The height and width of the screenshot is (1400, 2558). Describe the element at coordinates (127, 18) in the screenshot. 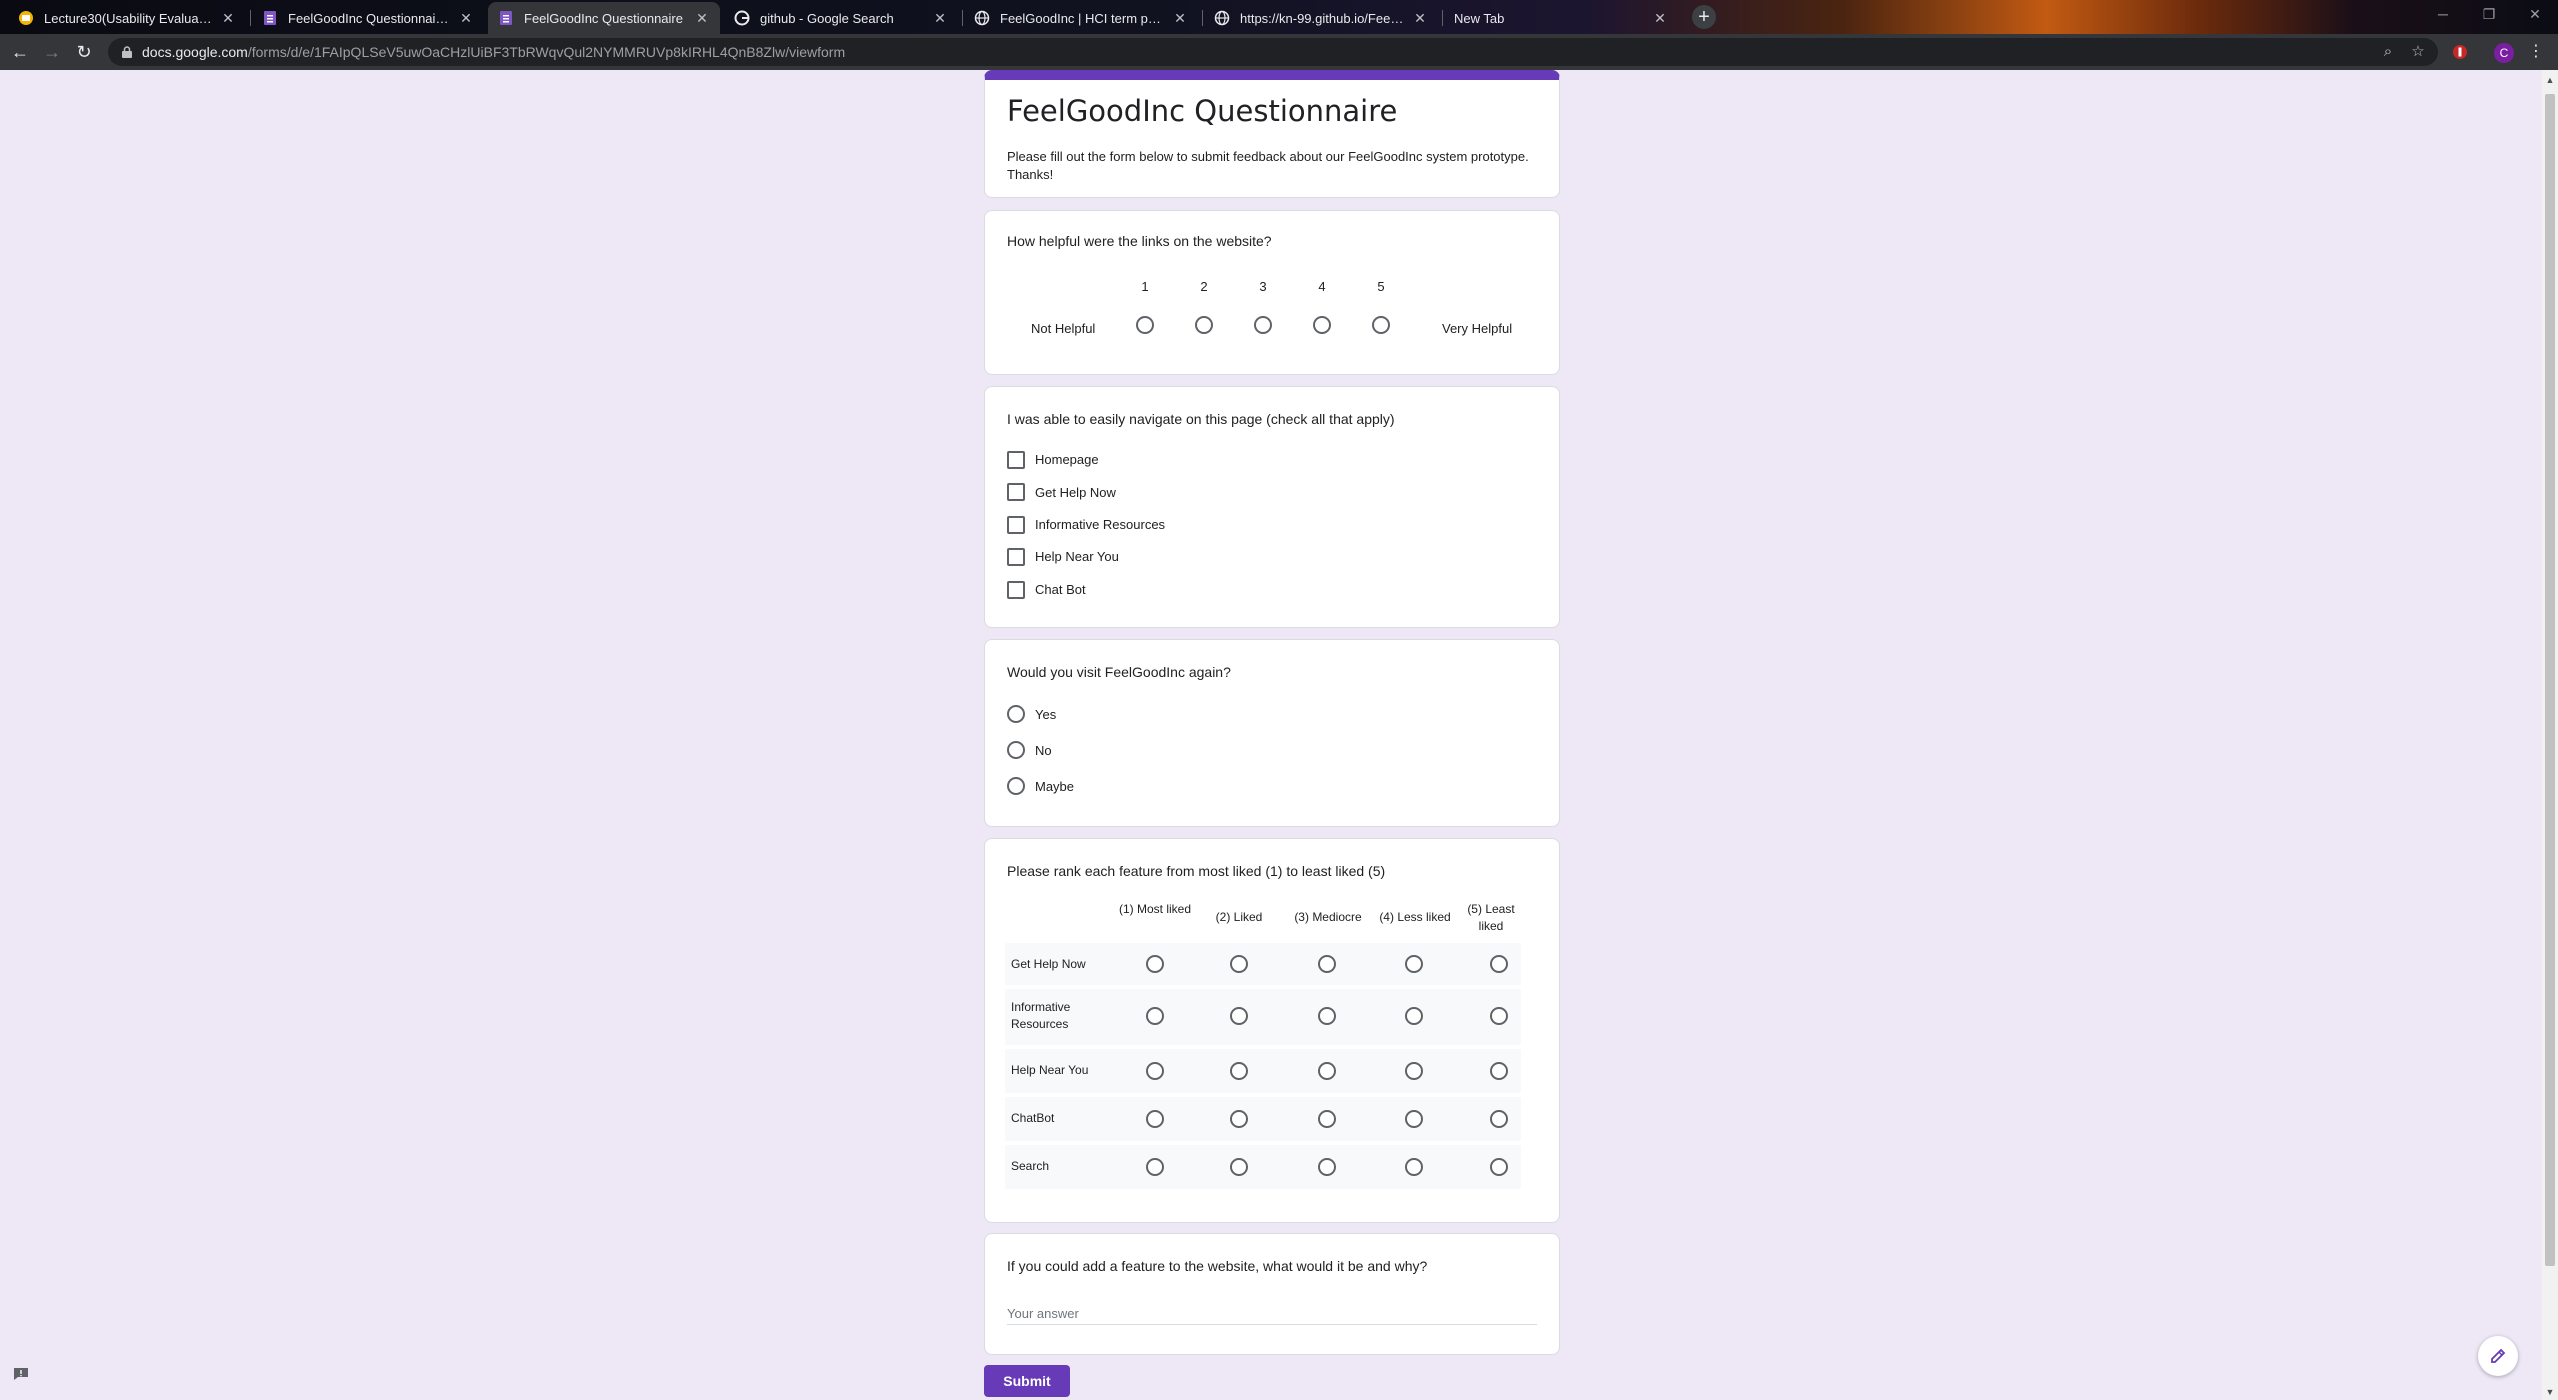

I see `tab-lecture30: Lecture30(Usability Evaluation) - ✕` at that location.